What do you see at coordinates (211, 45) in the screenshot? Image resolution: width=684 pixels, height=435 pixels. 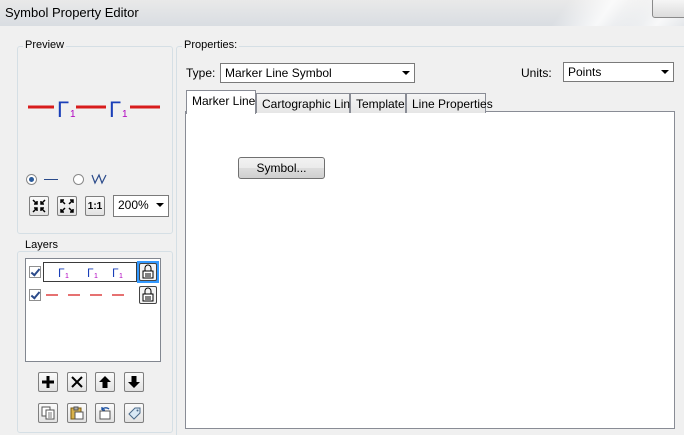 I see `properties-label: Properties:` at bounding box center [211, 45].